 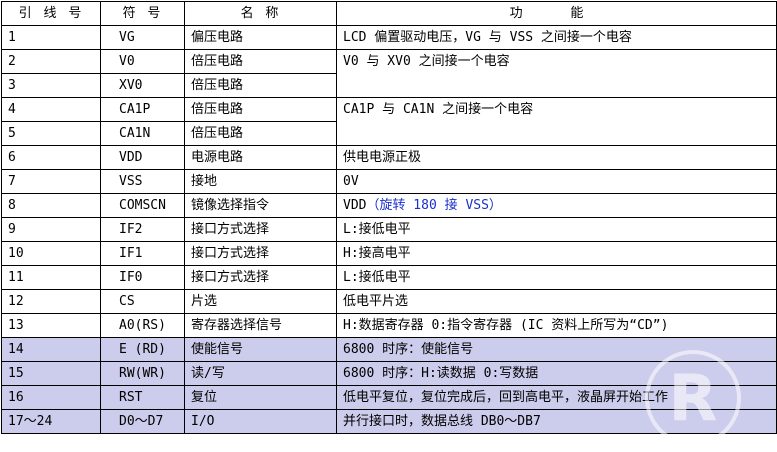 I want to click on symbol-cell: IF0, so click(x=142, y=277).